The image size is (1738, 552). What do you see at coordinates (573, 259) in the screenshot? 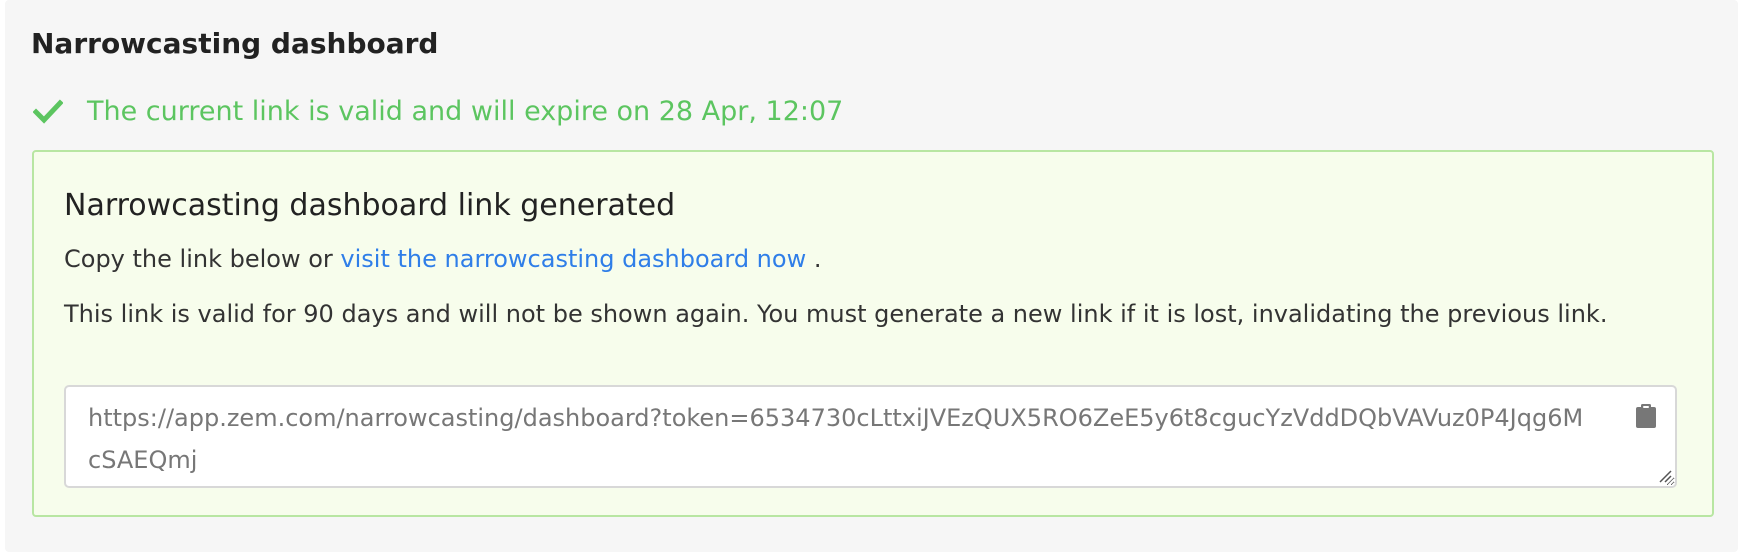
I see `visit-dashboard-link: visit the narrowcasting dashboard now` at bounding box center [573, 259].